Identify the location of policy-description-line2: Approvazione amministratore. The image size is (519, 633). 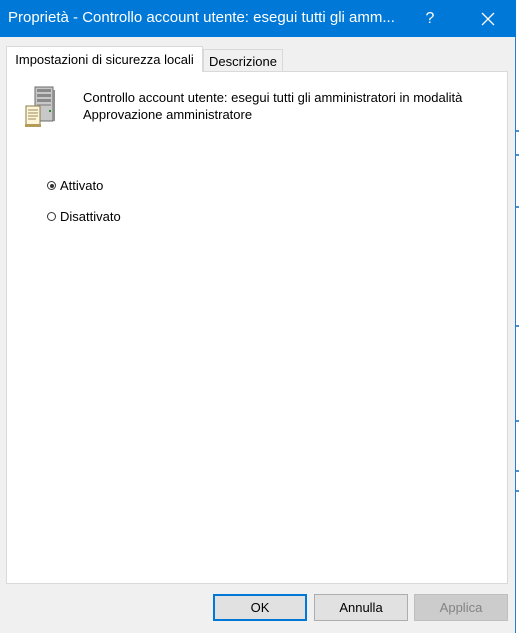
(168, 114).